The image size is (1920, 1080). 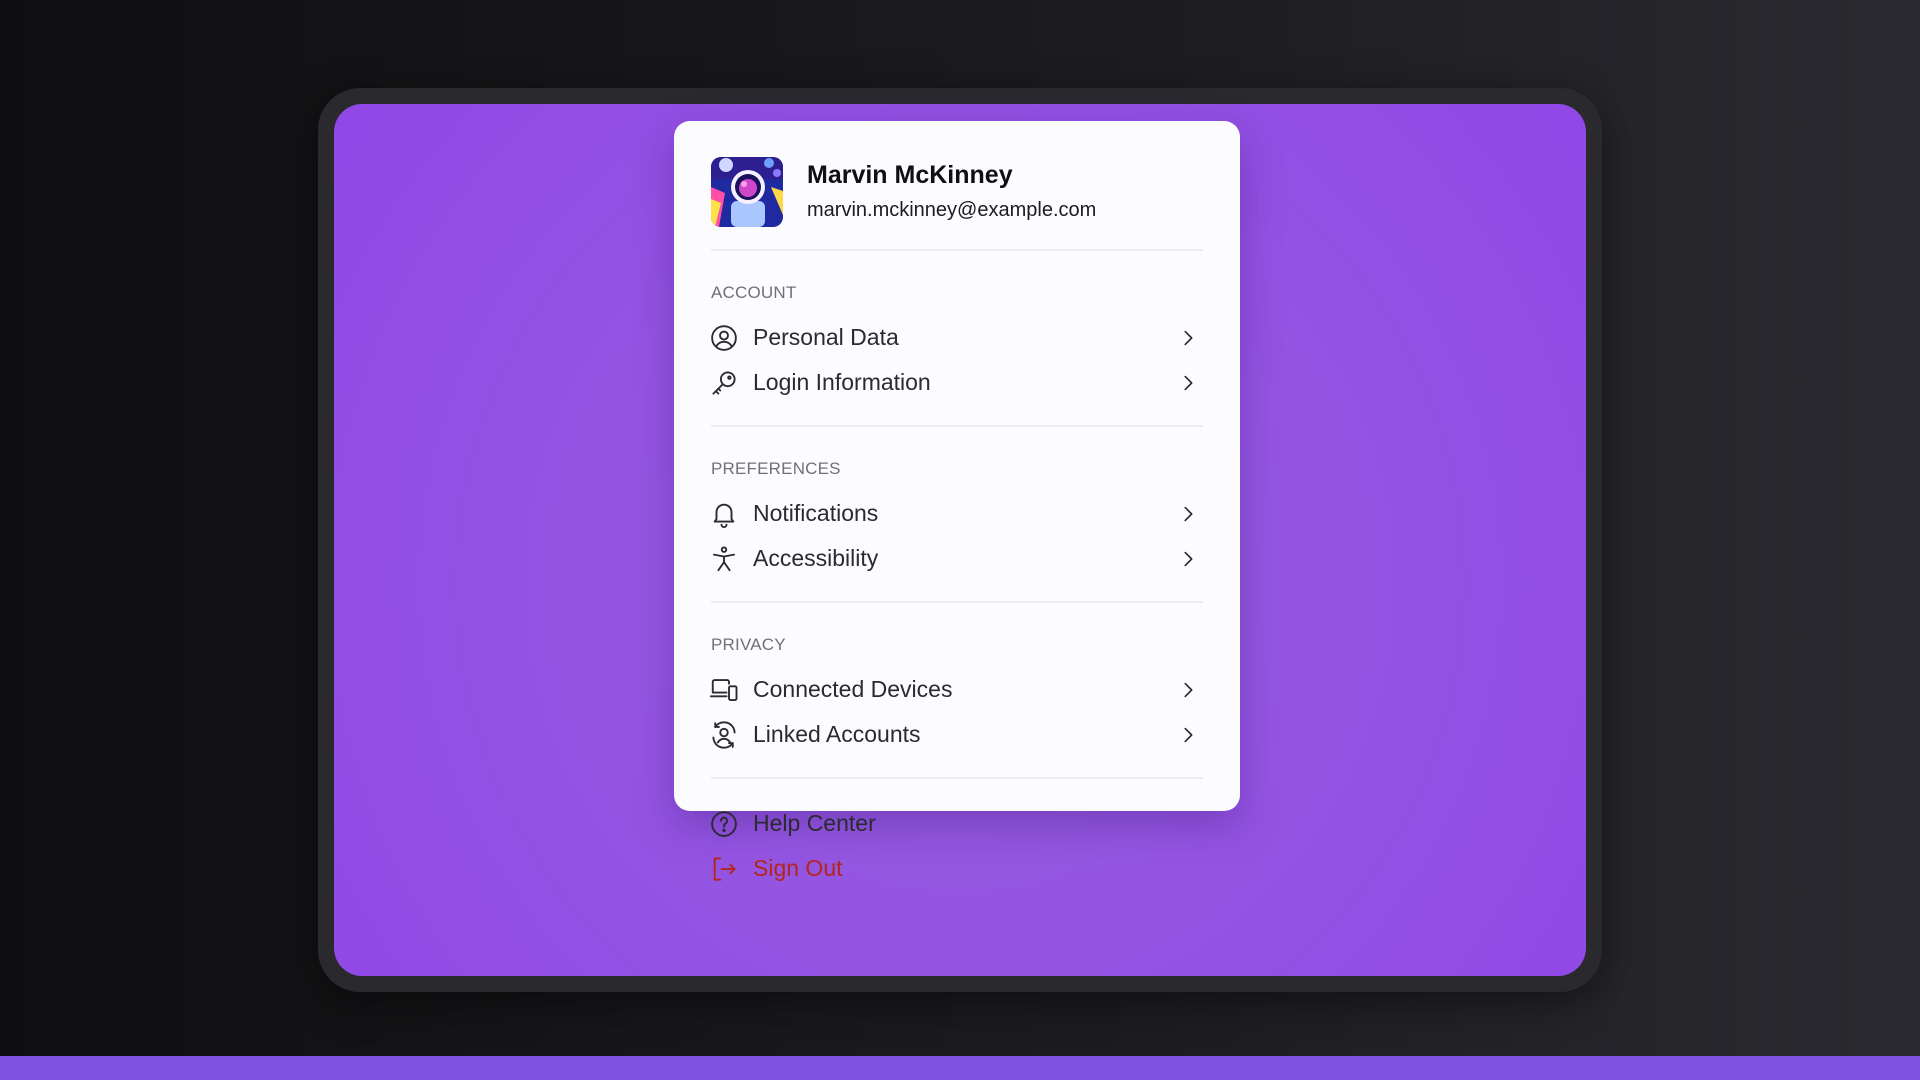 What do you see at coordinates (748, 644) in the screenshot?
I see `section-title-privacy: PRIVACY` at bounding box center [748, 644].